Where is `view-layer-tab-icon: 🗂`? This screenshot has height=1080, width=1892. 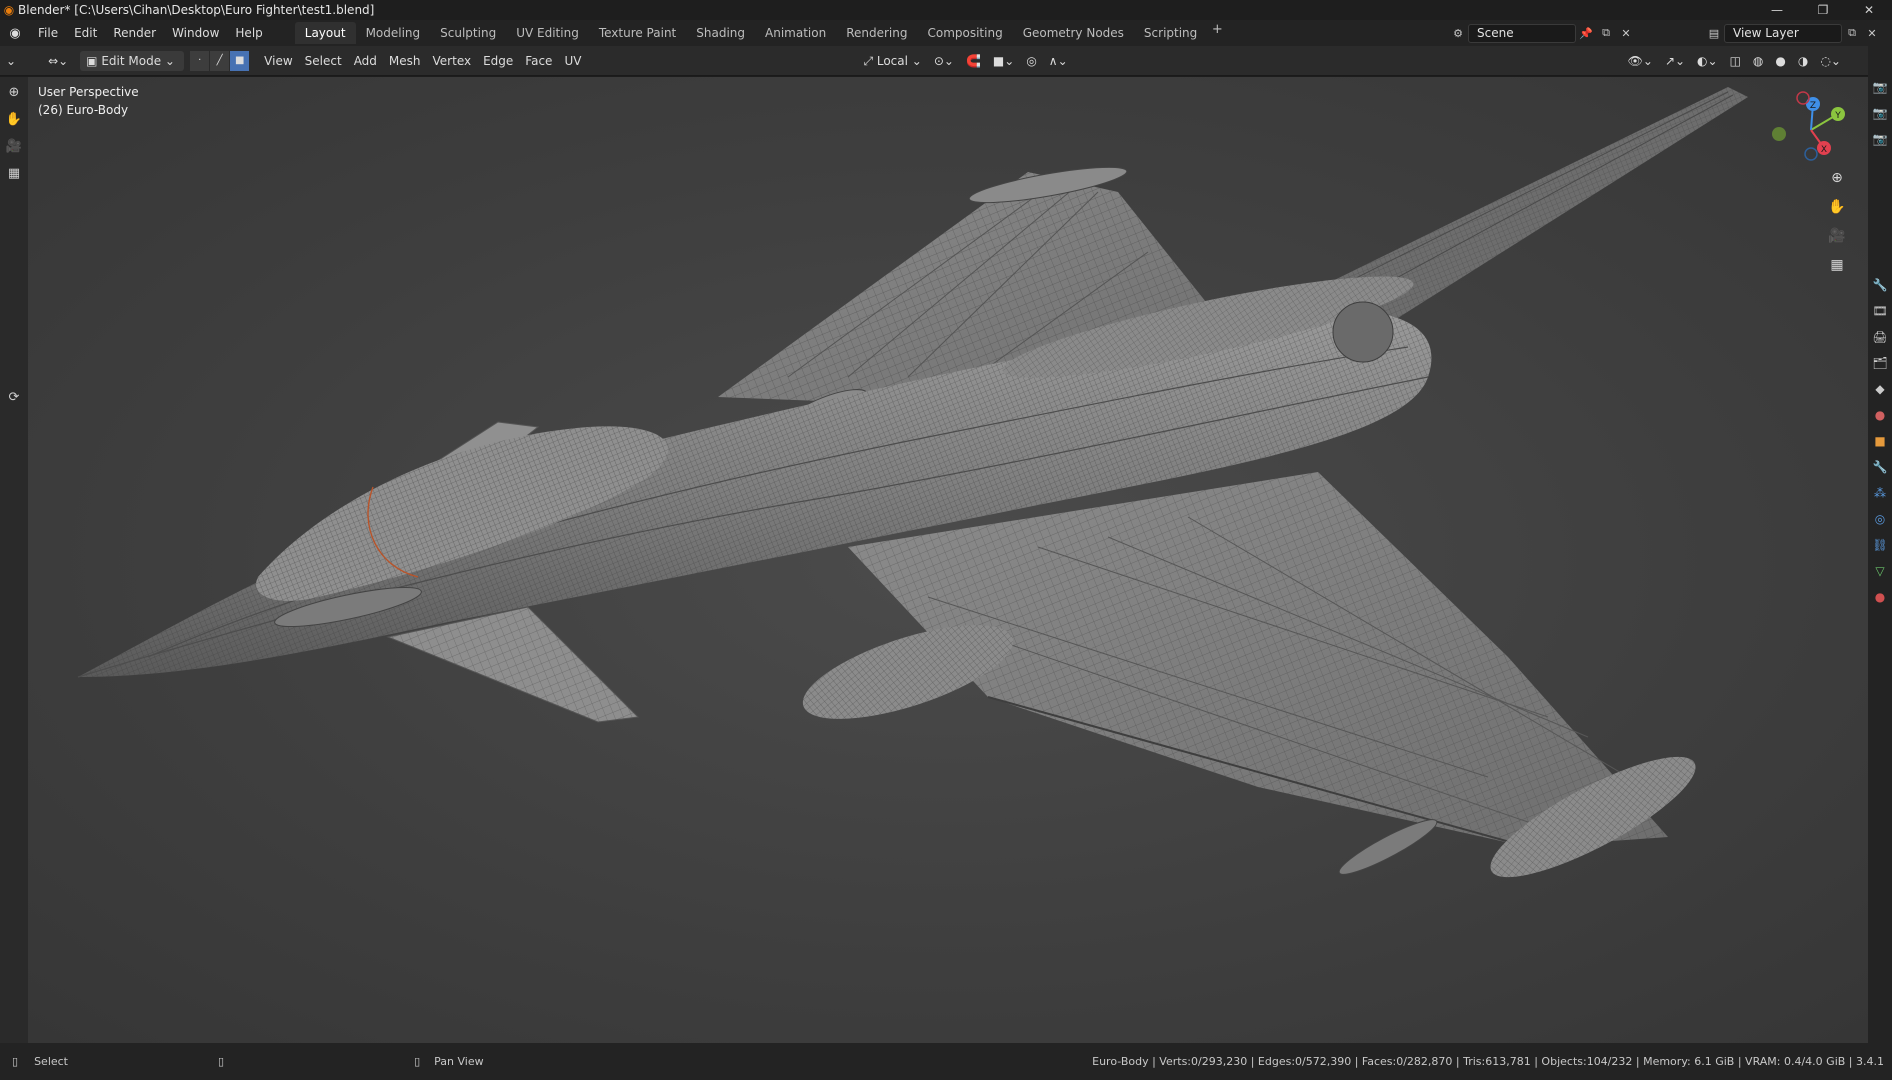
view-layer-tab-icon: 🗂 is located at coordinates (1880, 363).